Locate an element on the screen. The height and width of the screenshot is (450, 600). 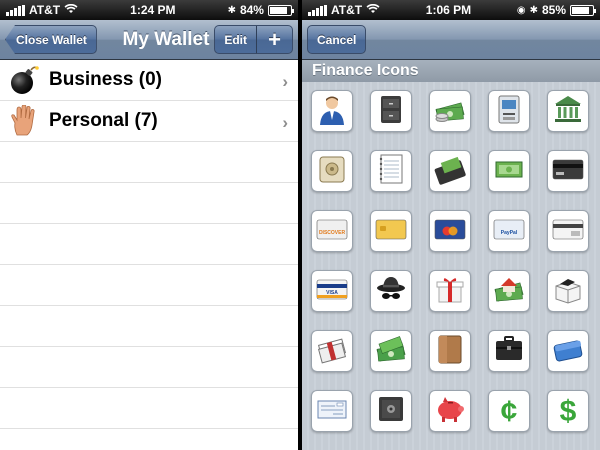
list-item-business: Business (0) › is located at coordinates (149, 80).